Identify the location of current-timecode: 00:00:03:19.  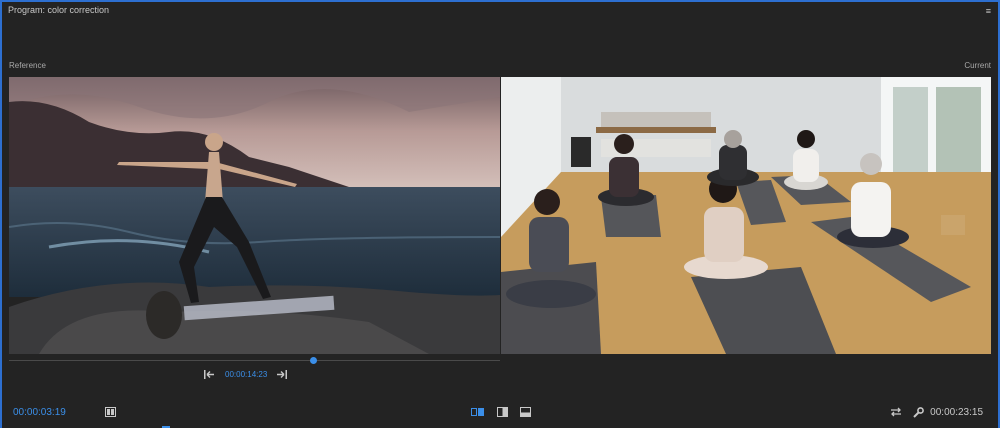
(39, 412).